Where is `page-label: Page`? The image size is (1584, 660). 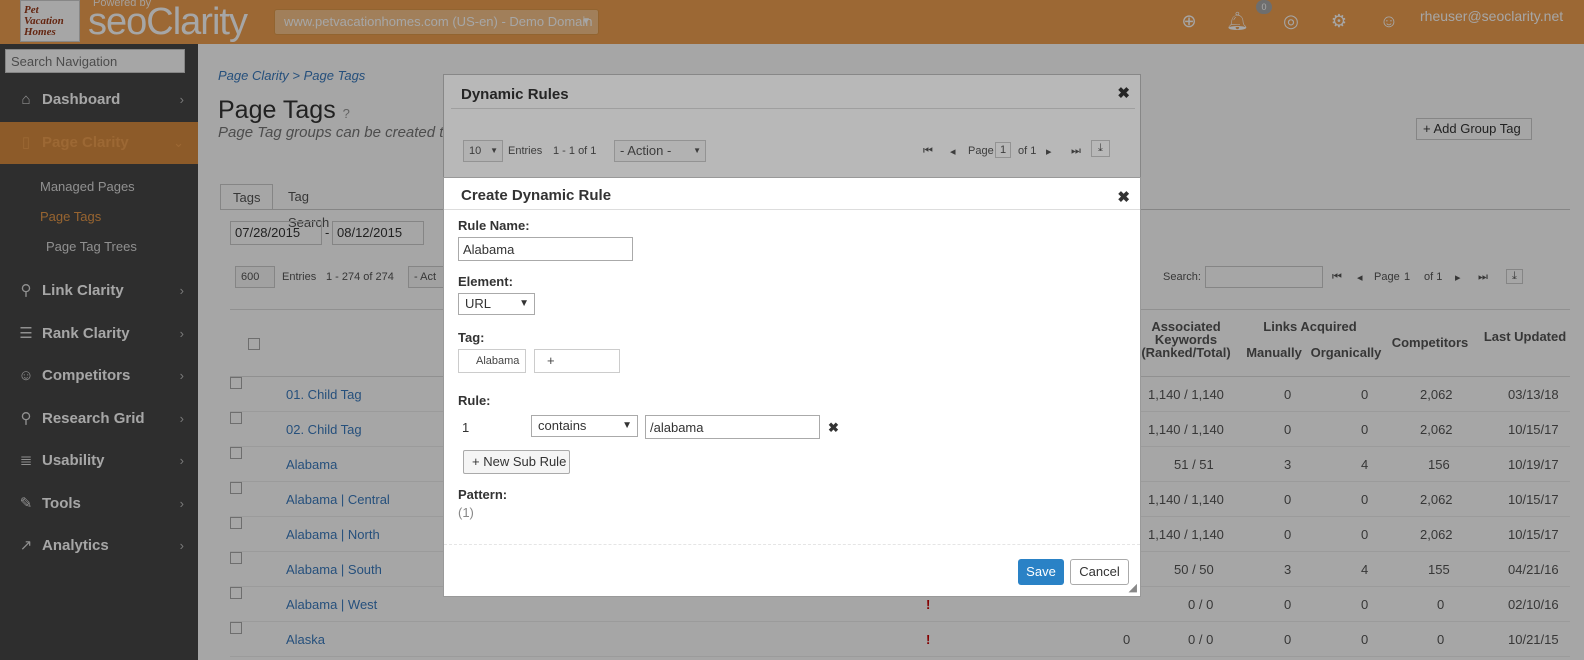 page-label: Page is located at coordinates (981, 151).